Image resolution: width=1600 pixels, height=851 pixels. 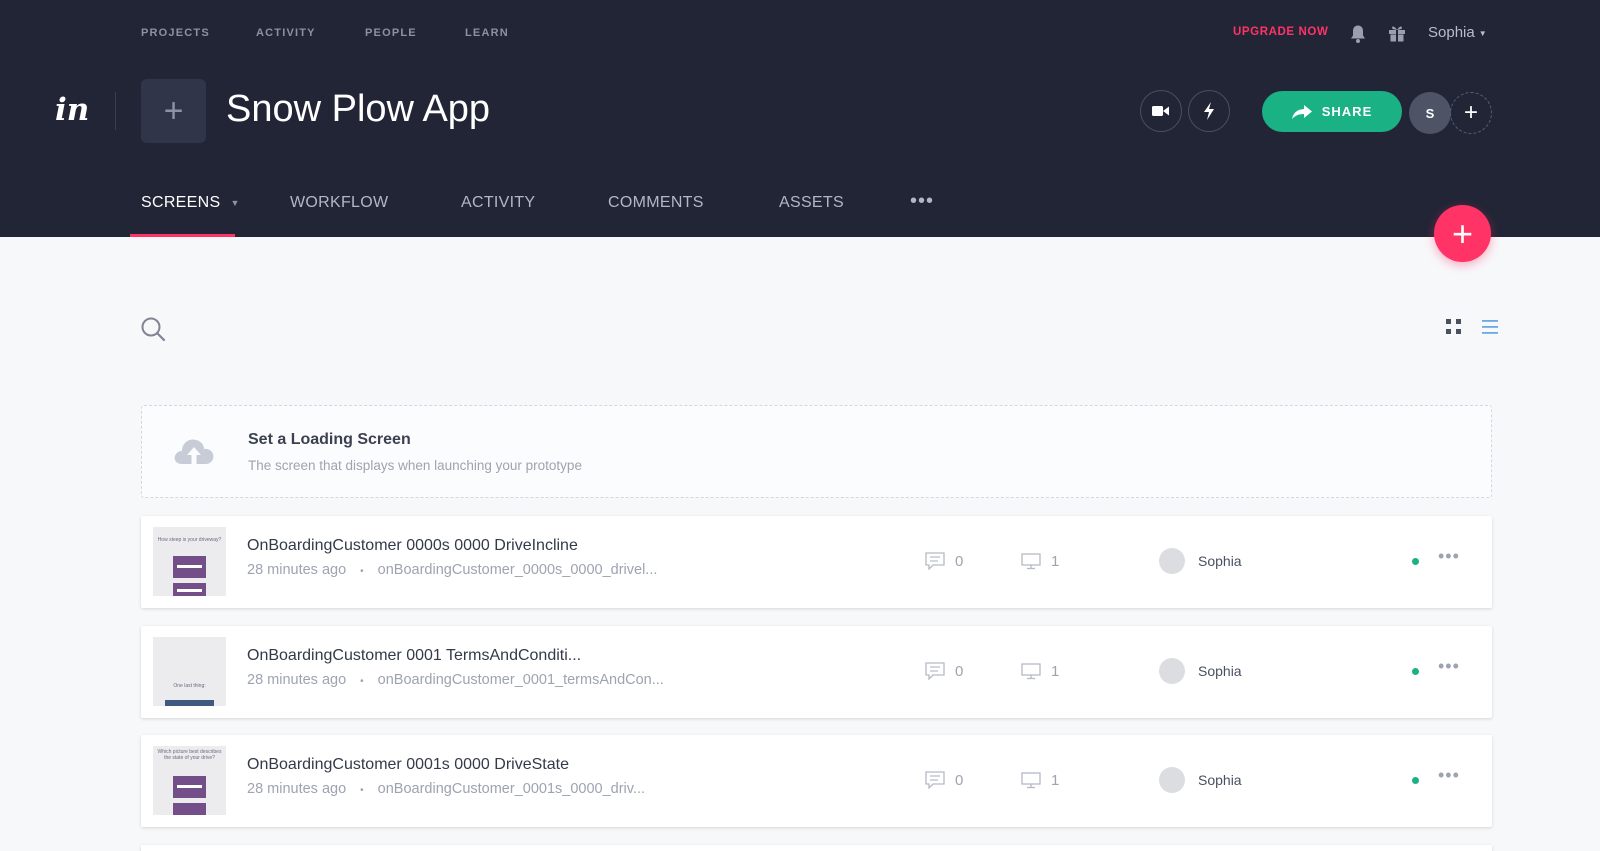 I want to click on nav-projects: PROJECTS, so click(x=175, y=33).